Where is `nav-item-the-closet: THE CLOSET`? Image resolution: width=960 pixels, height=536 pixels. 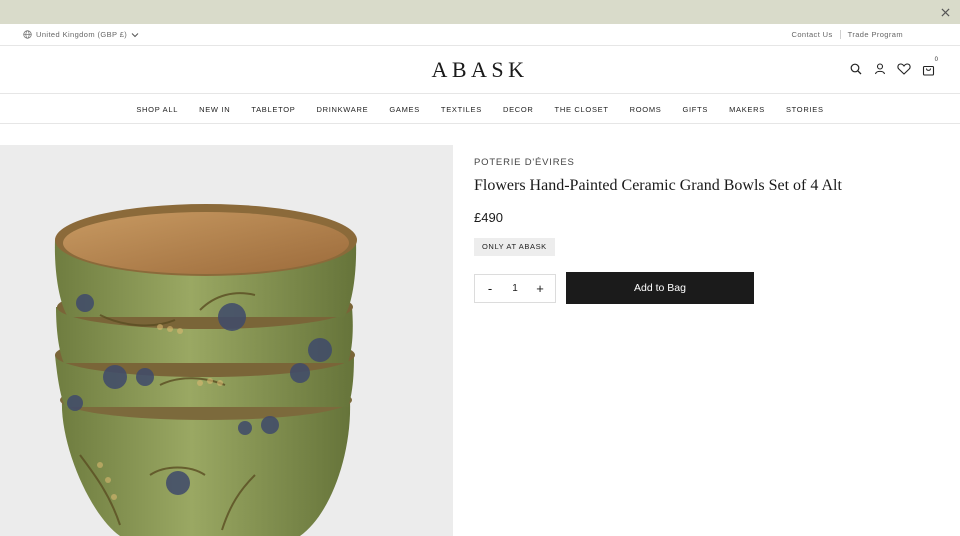 nav-item-the-closet: THE CLOSET is located at coordinates (581, 109).